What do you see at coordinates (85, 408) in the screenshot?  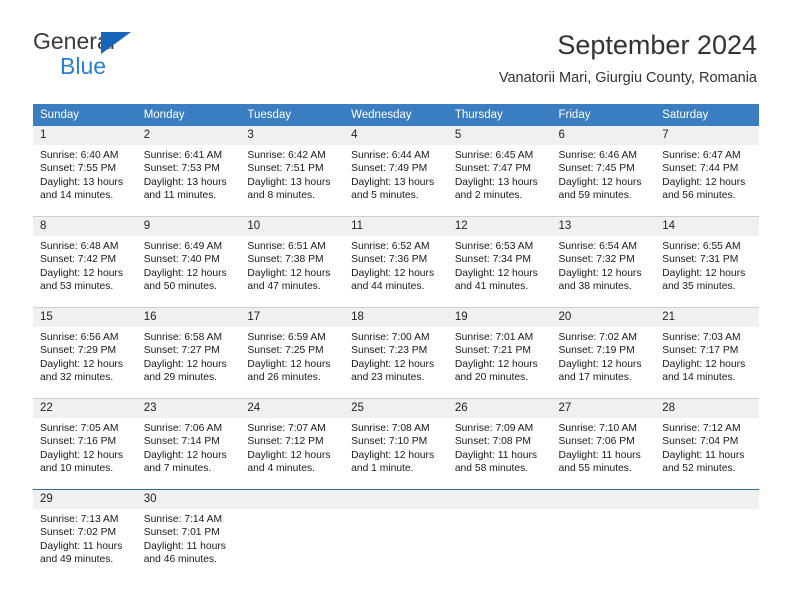 I see `day-number: 22` at bounding box center [85, 408].